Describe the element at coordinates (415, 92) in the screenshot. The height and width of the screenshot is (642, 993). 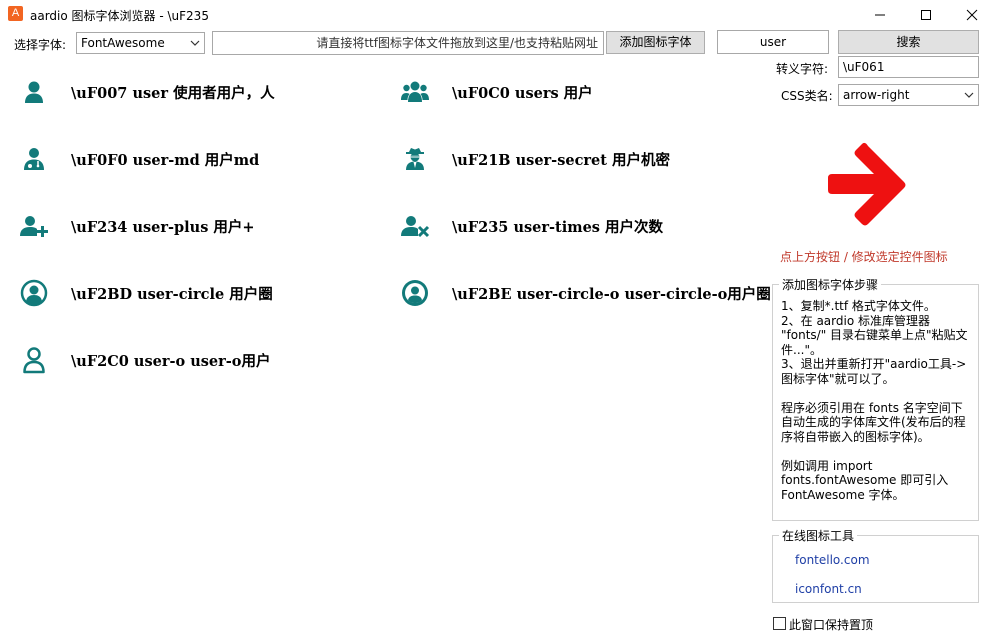
I see `users-icon` at that location.